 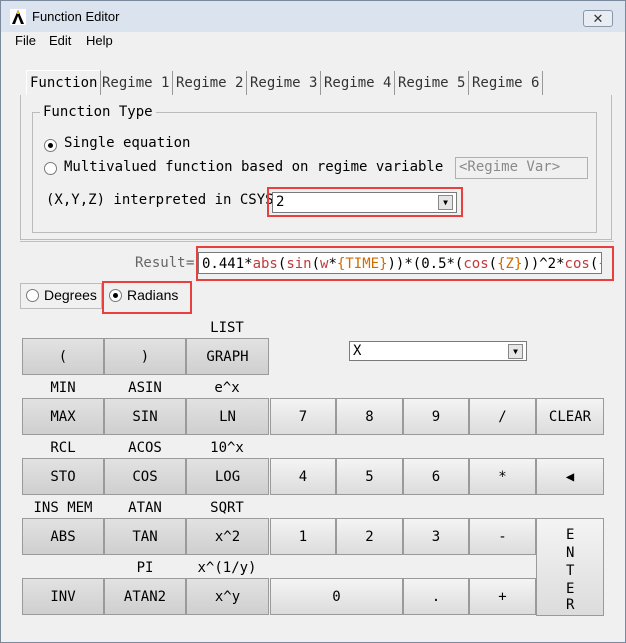 What do you see at coordinates (227, 476) in the screenshot?
I see `log-button: LOG` at bounding box center [227, 476].